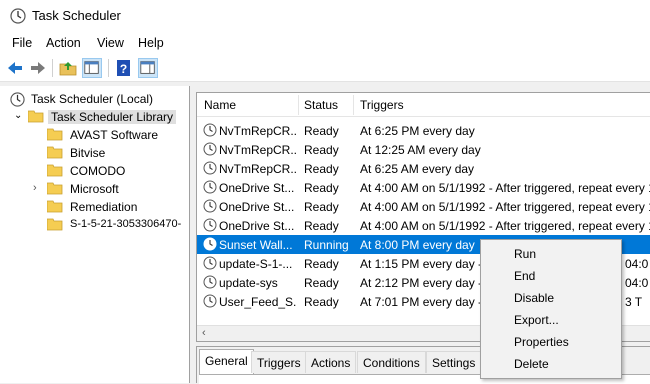  Describe the element at coordinates (423, 105) in the screenshot. I see `task-list-header: Name Status Triggers` at that location.